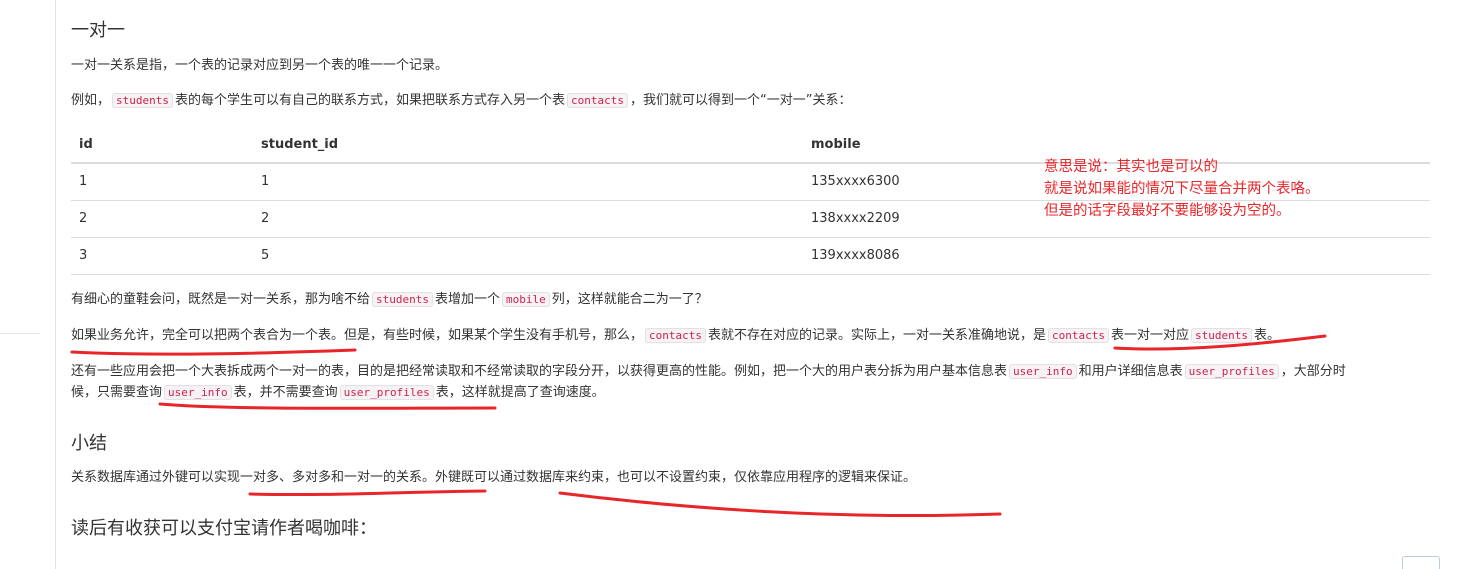 The image size is (1475, 569). Describe the element at coordinates (224, 528) in the screenshot. I see `heading-coffee: 读后有收获可以支付宝请作者喝咖啡：` at that location.